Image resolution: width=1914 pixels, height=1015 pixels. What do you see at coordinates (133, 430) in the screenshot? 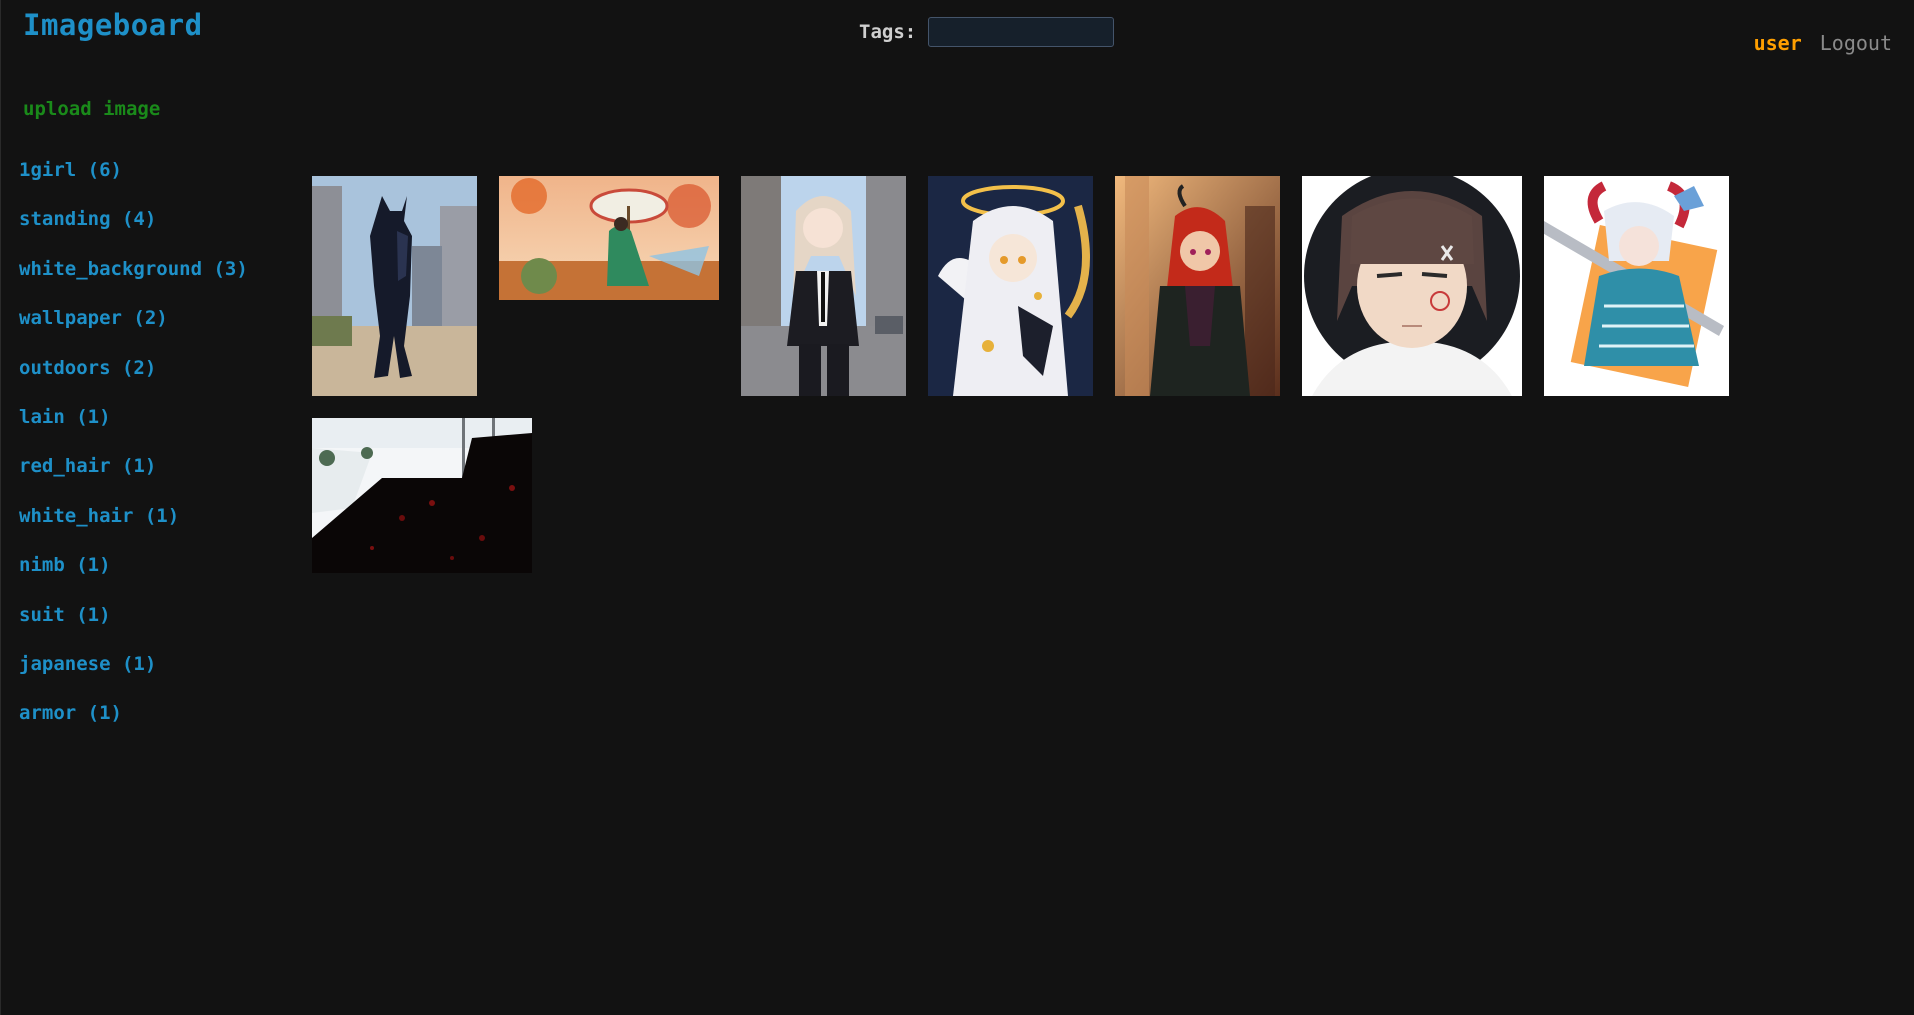
I see `tag-link-lain: lain (1)` at bounding box center [133, 430].